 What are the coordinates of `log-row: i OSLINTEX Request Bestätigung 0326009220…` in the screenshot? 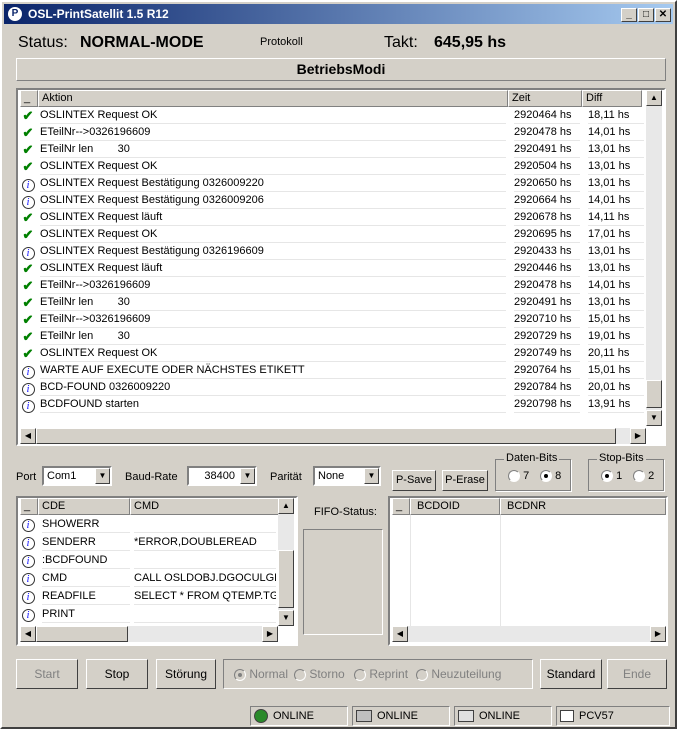 It's located at (331, 183).